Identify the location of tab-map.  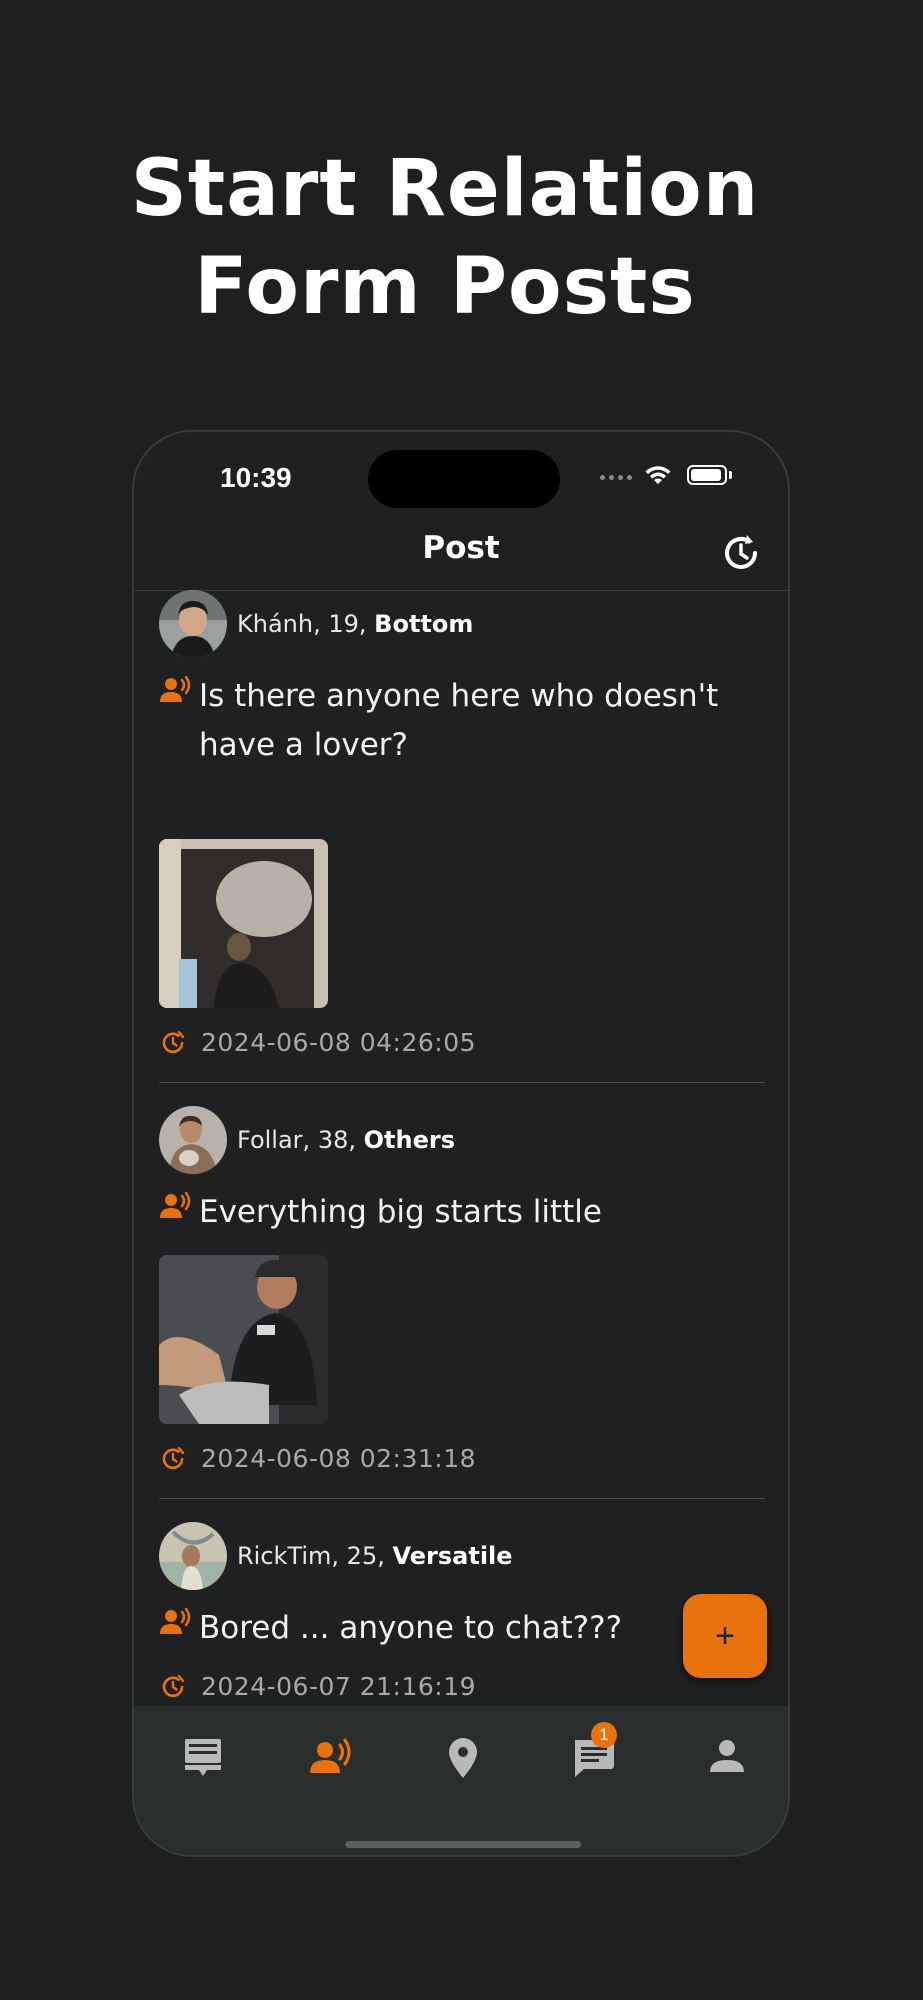
(463, 1758).